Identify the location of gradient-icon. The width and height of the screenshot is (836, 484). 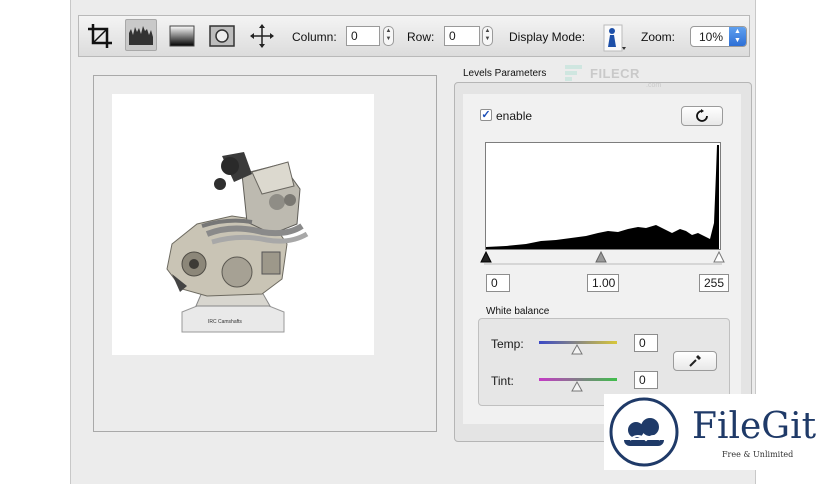
(182, 36).